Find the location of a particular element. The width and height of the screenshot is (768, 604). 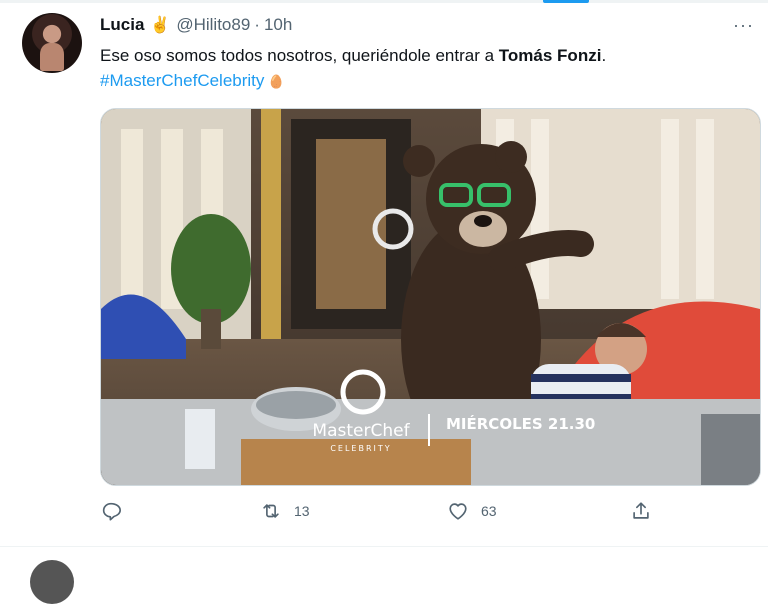

retweet-button: 13 is located at coordinates (285, 511).